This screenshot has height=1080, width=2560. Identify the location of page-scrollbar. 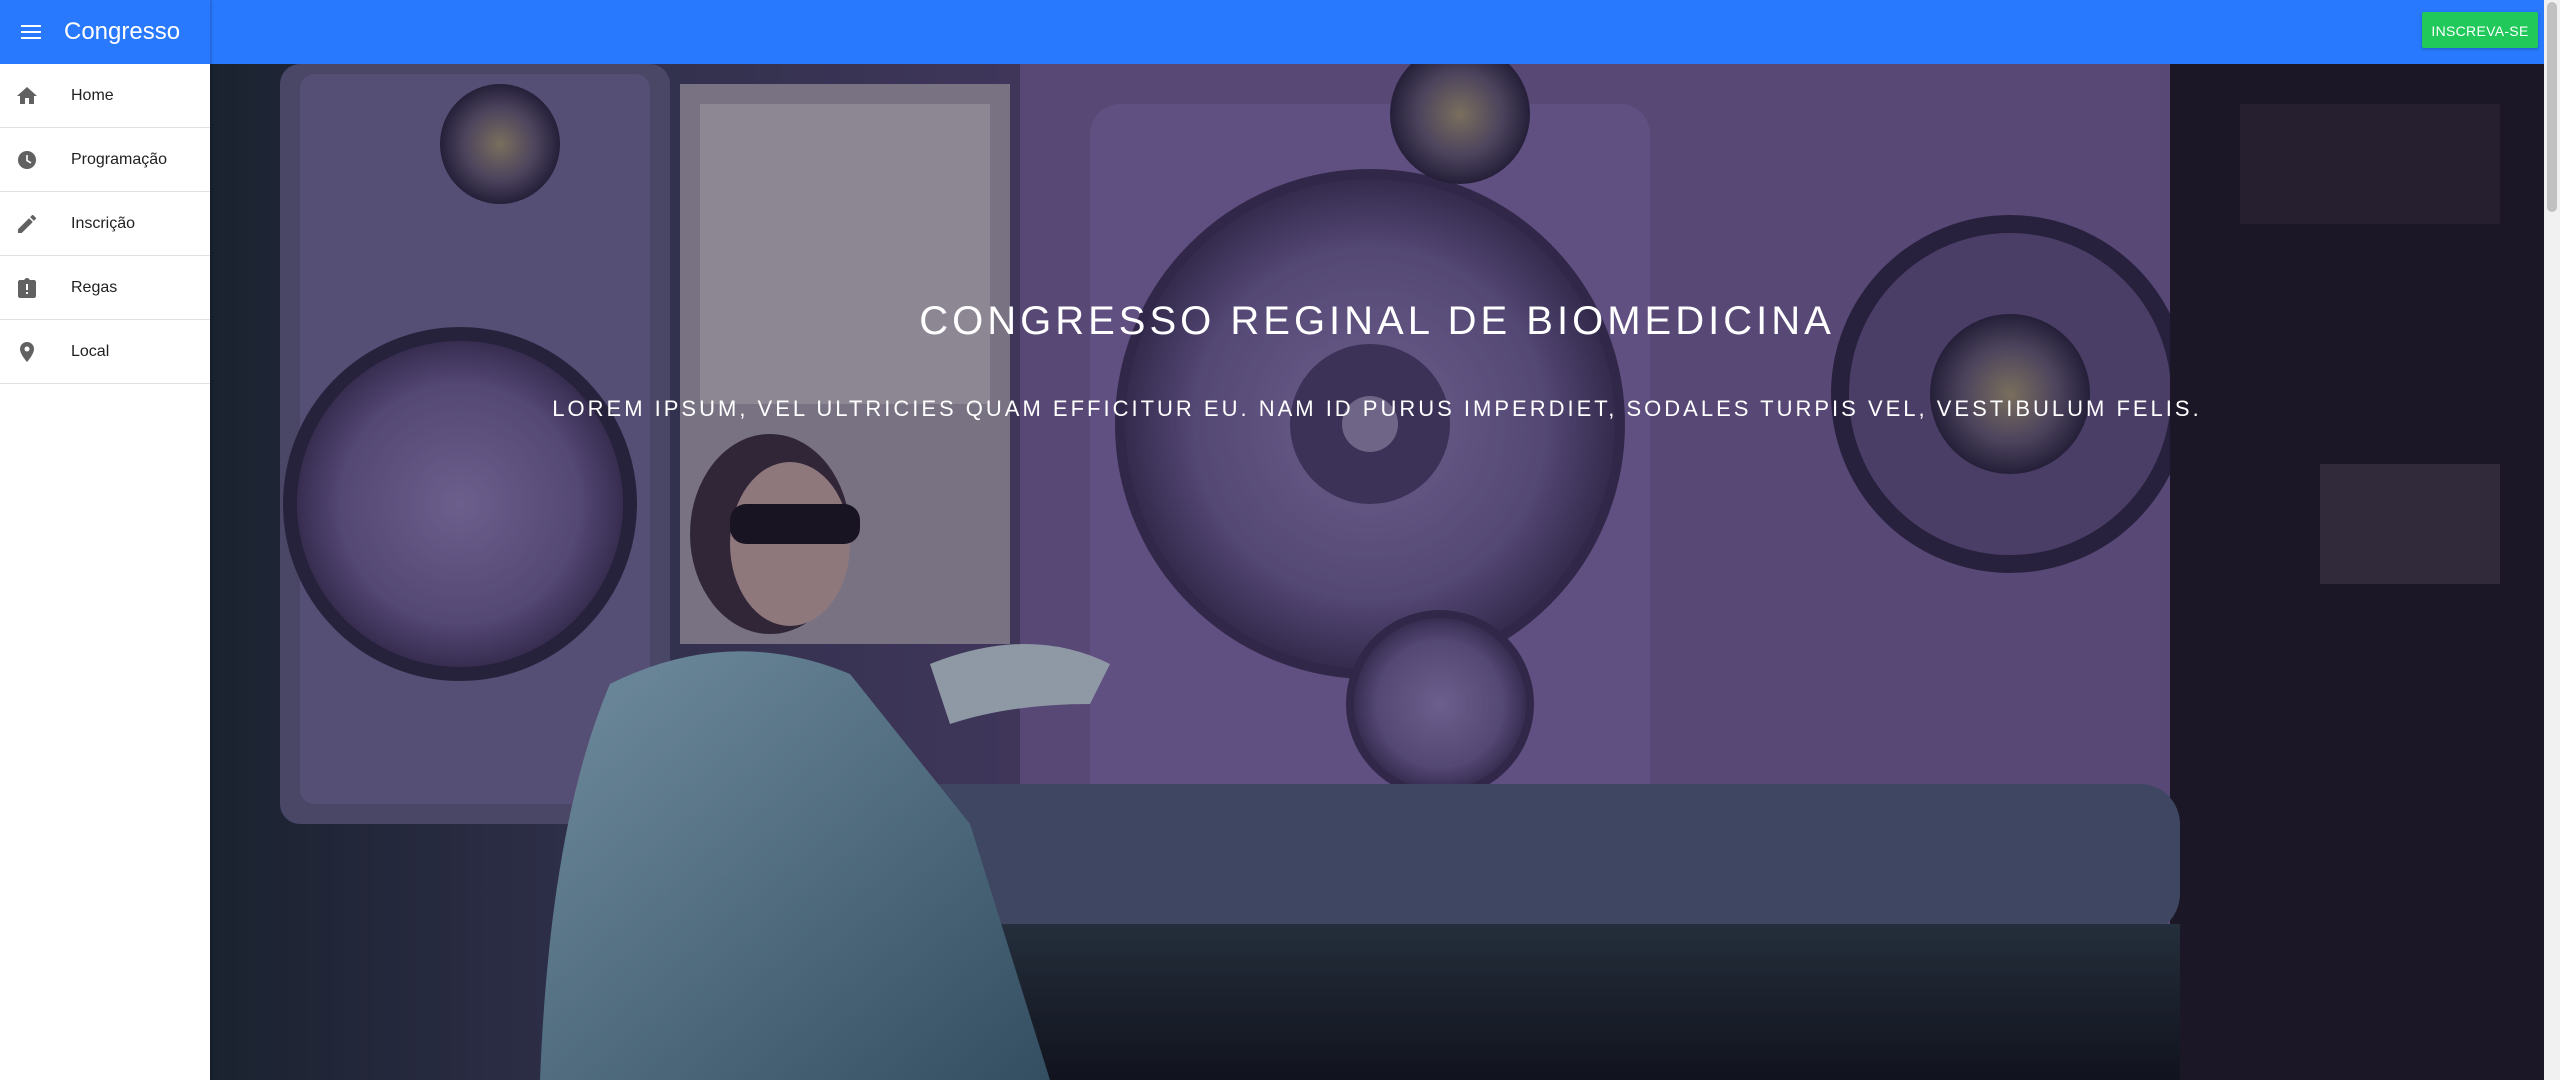
(2552, 540).